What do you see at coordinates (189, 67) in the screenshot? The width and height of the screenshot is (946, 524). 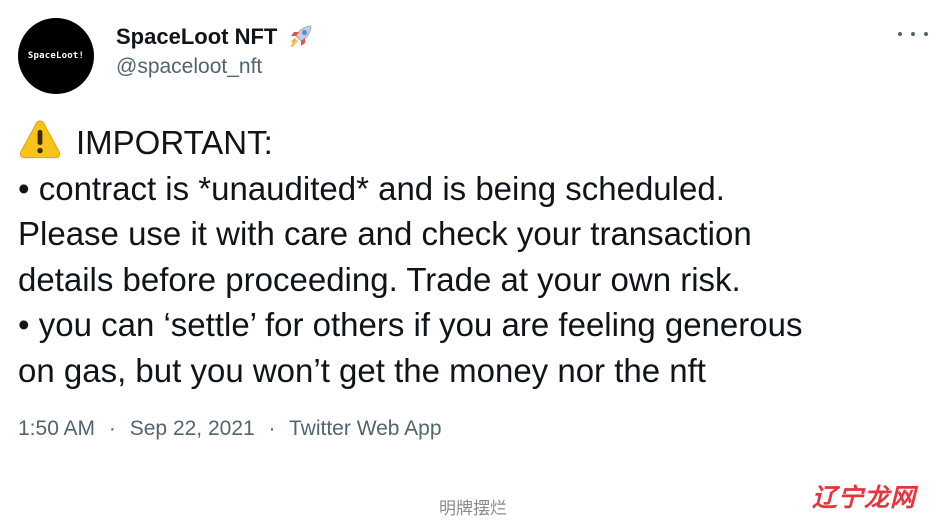 I see `user-handle: @spaceloot_nft` at bounding box center [189, 67].